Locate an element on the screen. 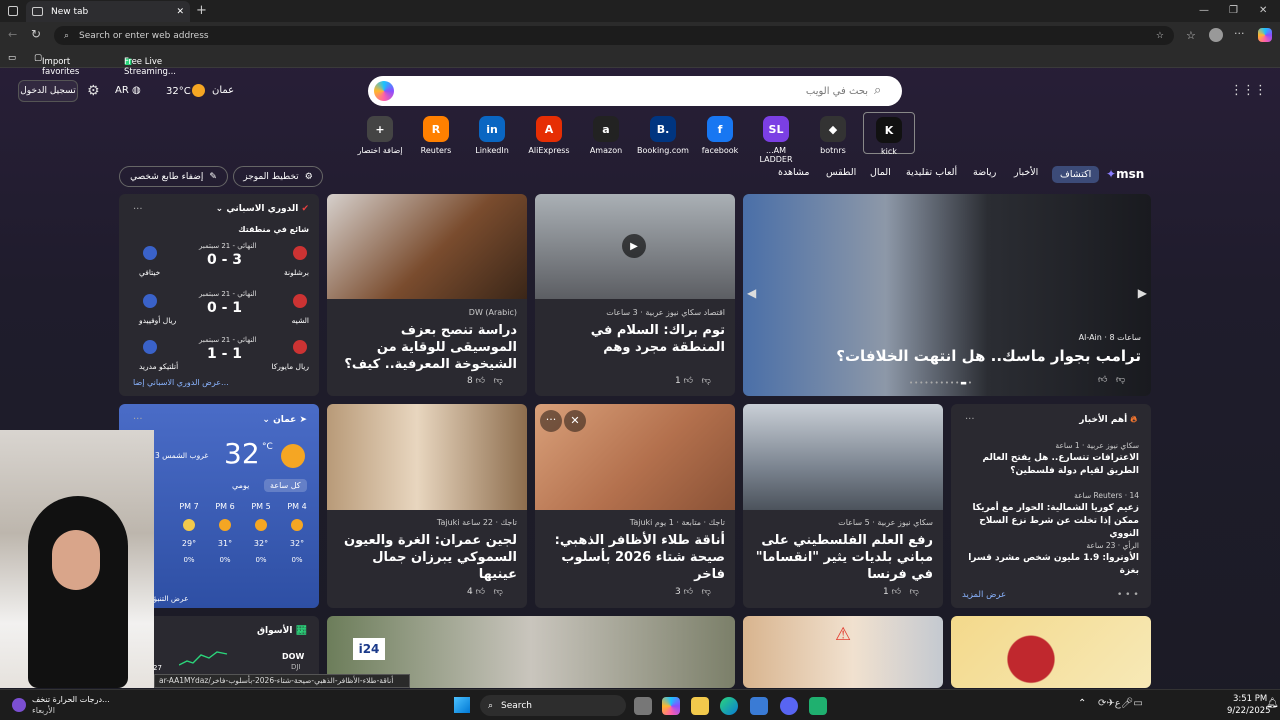  refresh-icon: ↻ is located at coordinates (36, 34).